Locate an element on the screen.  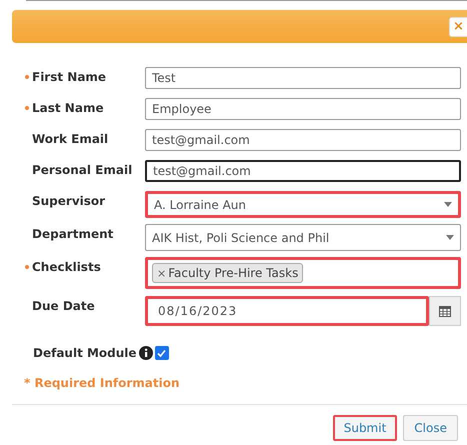
calendar-icon is located at coordinates (445, 311).